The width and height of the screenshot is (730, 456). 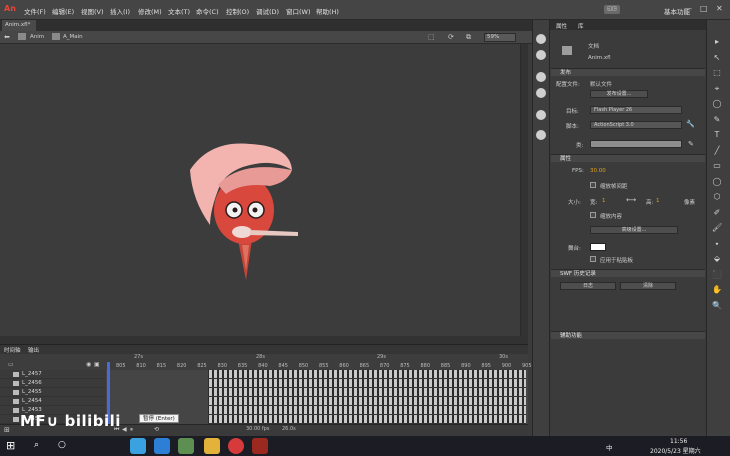 I want to click on menu-edit: 编辑(E), so click(x=63, y=11).